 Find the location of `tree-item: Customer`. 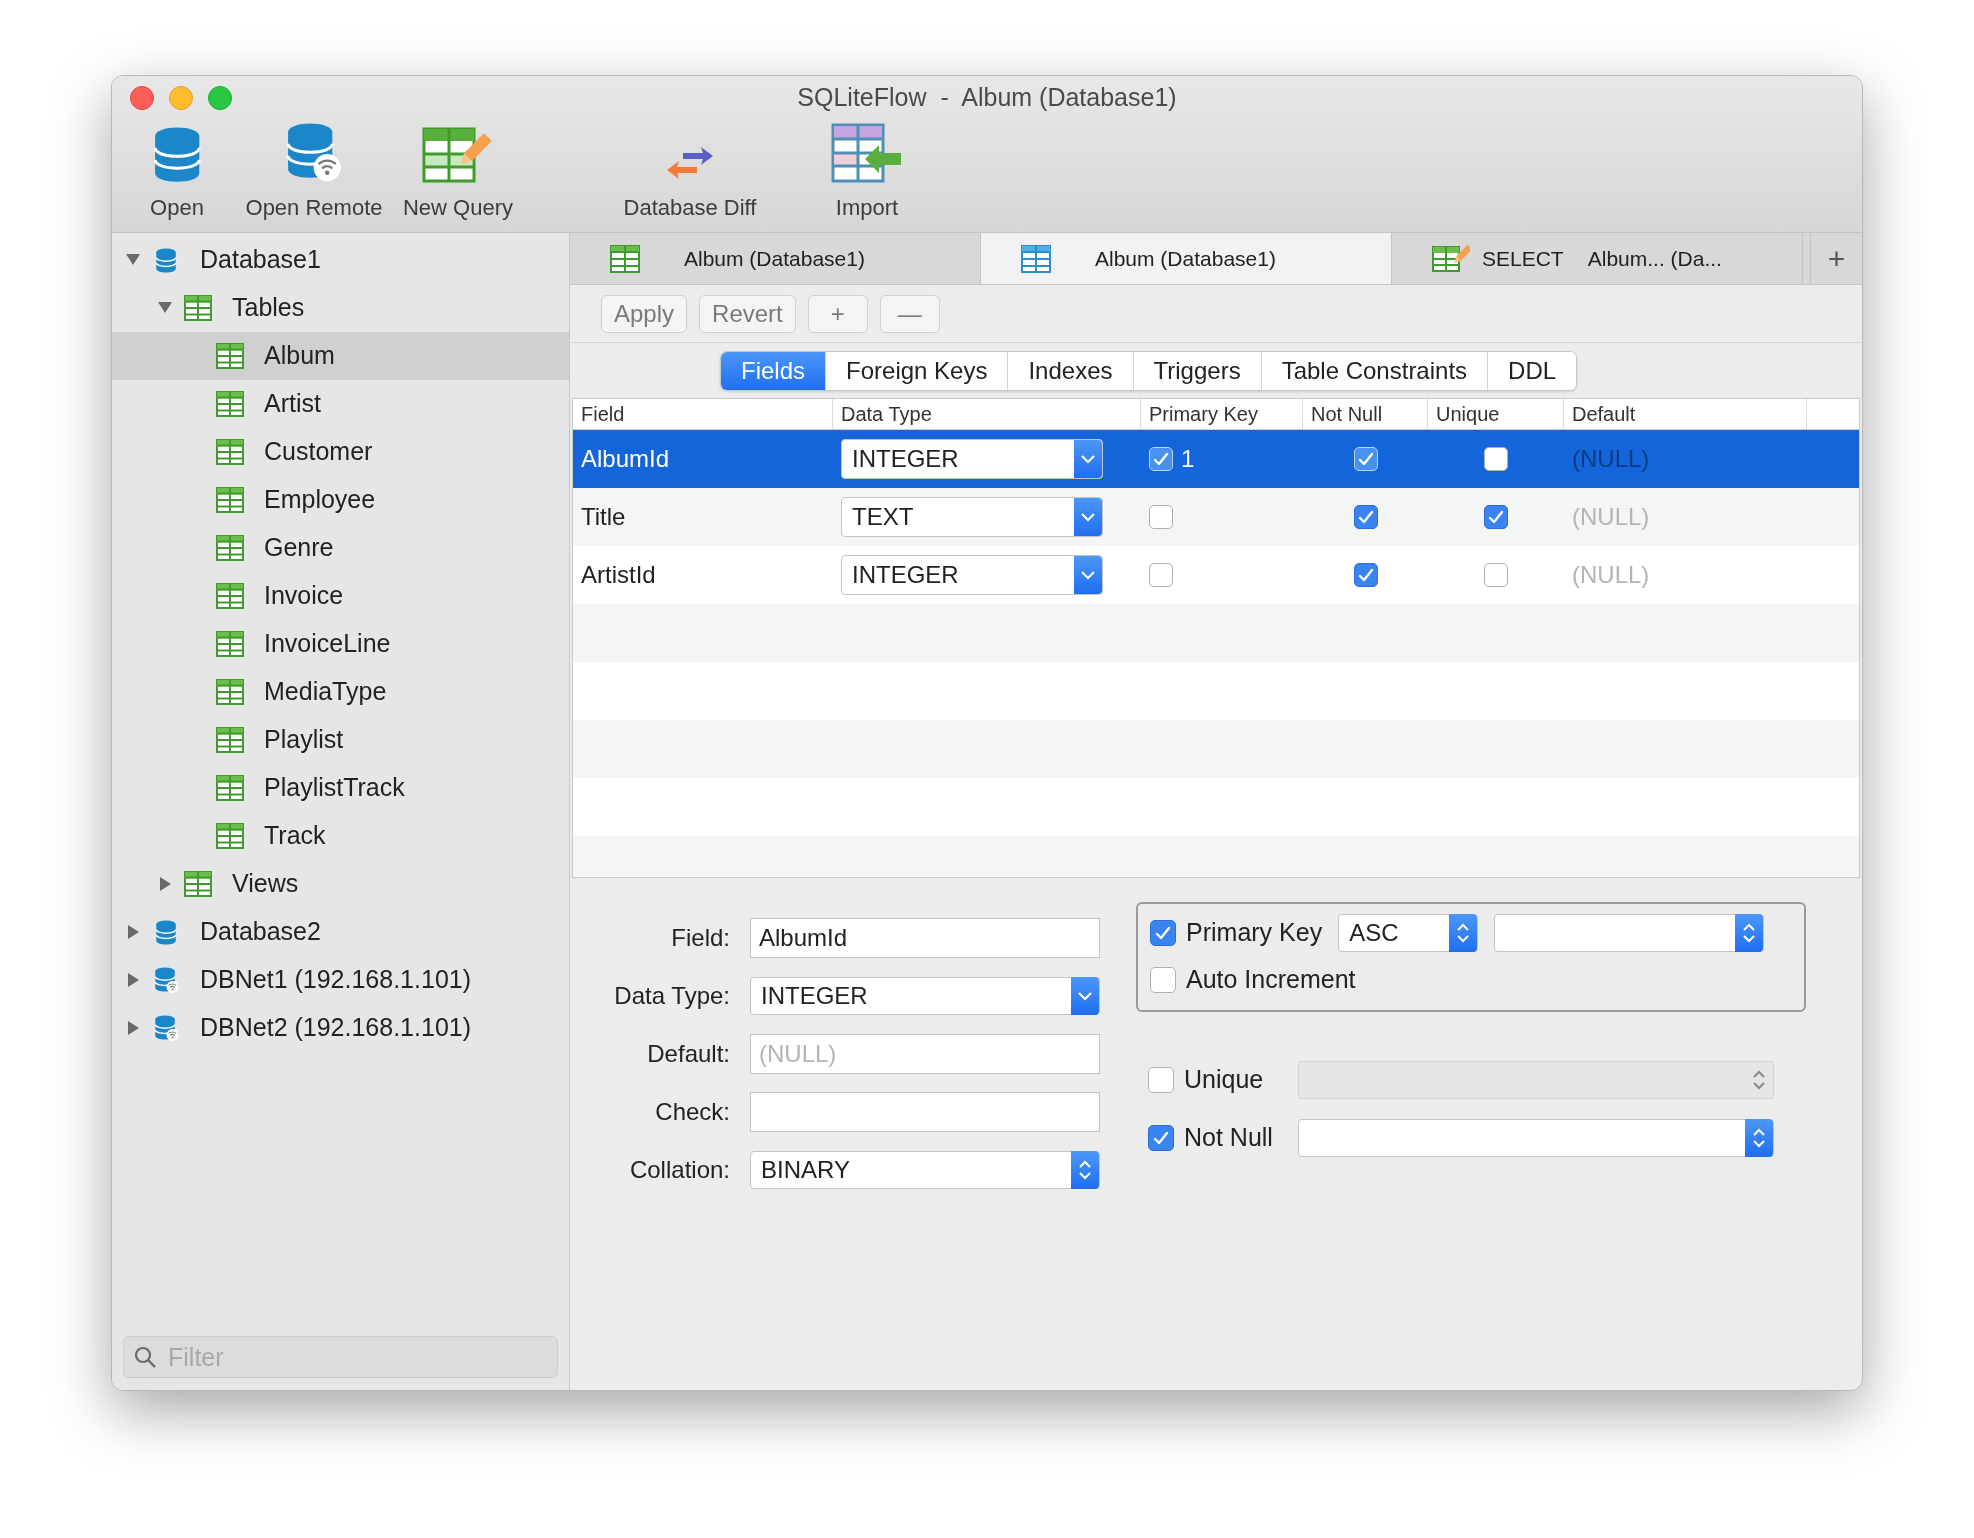

tree-item: Customer is located at coordinates (340, 452).